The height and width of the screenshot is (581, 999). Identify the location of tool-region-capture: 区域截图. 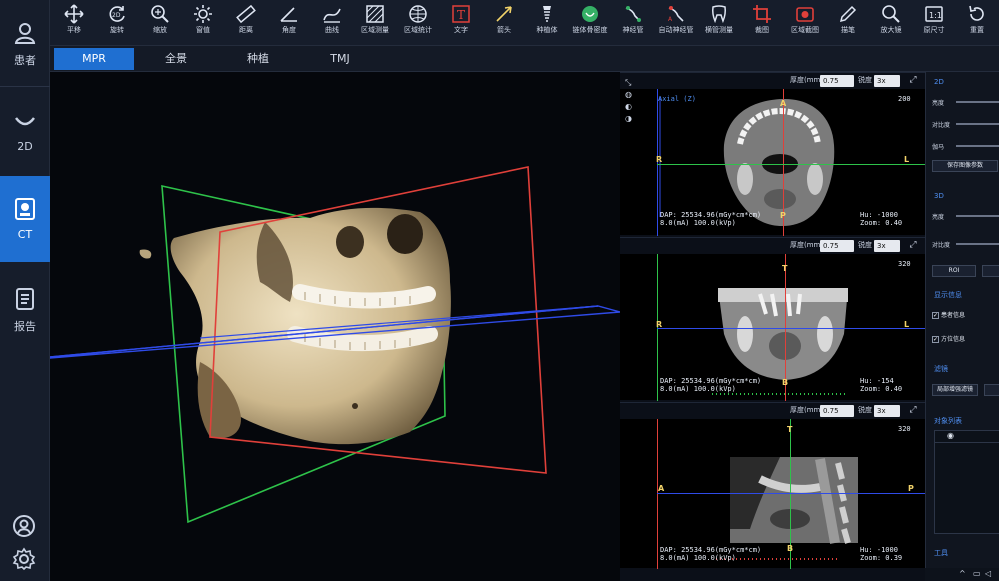
(805, 22).